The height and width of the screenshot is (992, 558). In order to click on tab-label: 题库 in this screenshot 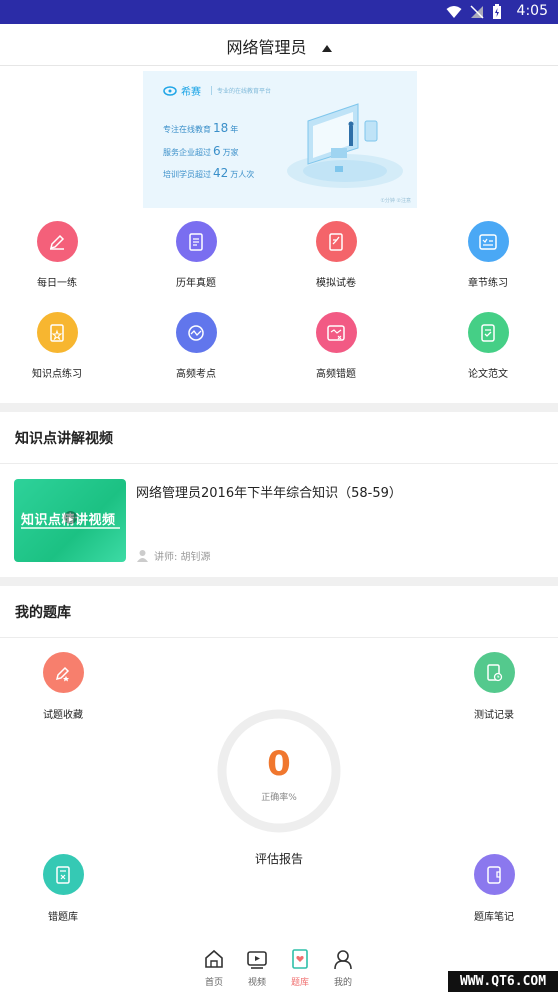, I will do `click(299, 983)`.